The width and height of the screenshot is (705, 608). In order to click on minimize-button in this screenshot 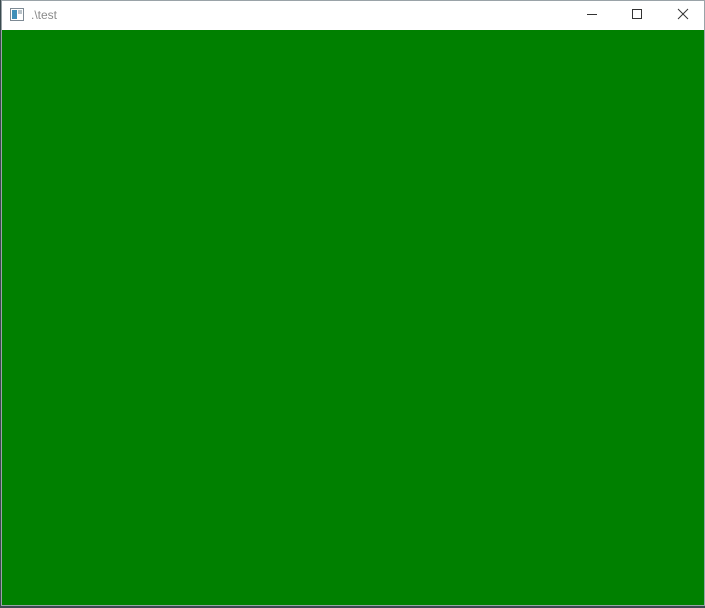, I will do `click(592, 15)`.